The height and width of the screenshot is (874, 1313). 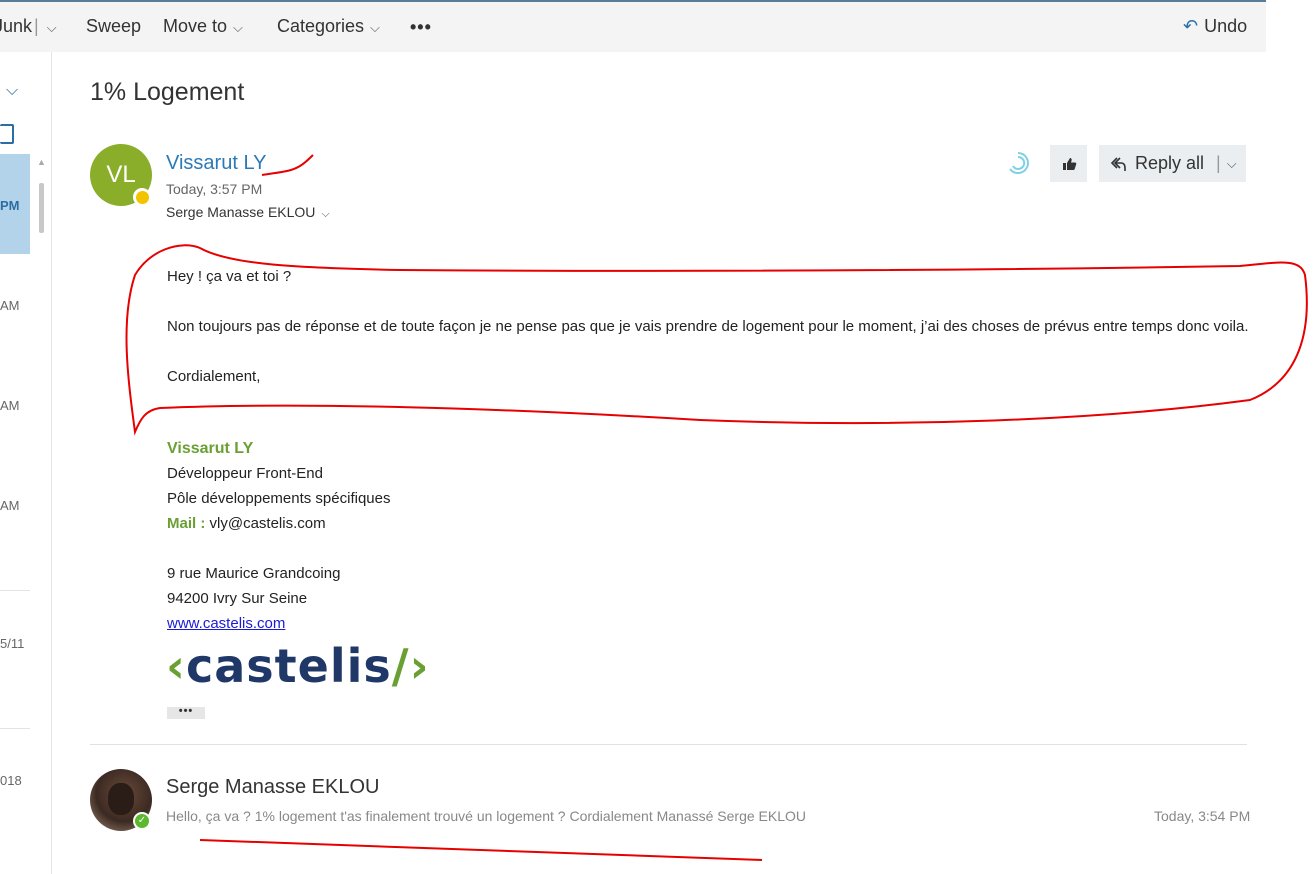 What do you see at coordinates (10, 205) in the screenshot?
I see `message-time: PM` at bounding box center [10, 205].